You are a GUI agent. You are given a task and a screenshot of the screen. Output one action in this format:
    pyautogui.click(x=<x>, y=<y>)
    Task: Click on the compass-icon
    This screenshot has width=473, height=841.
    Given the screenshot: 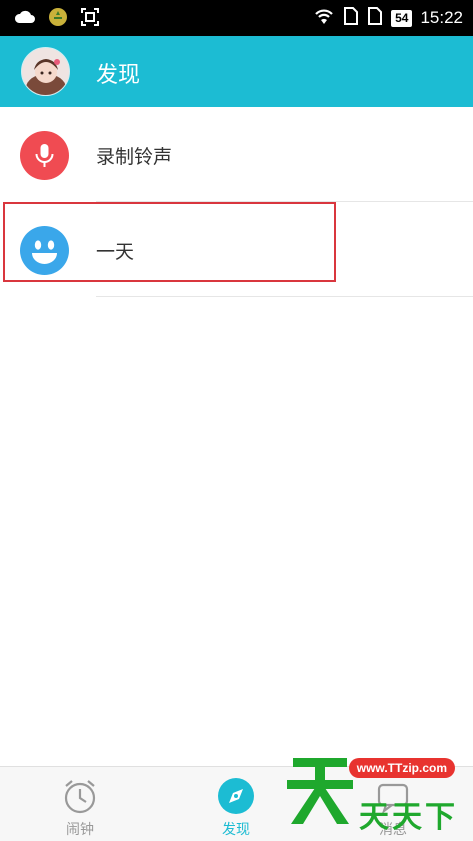 What is the action you would take?
    pyautogui.click(x=236, y=796)
    